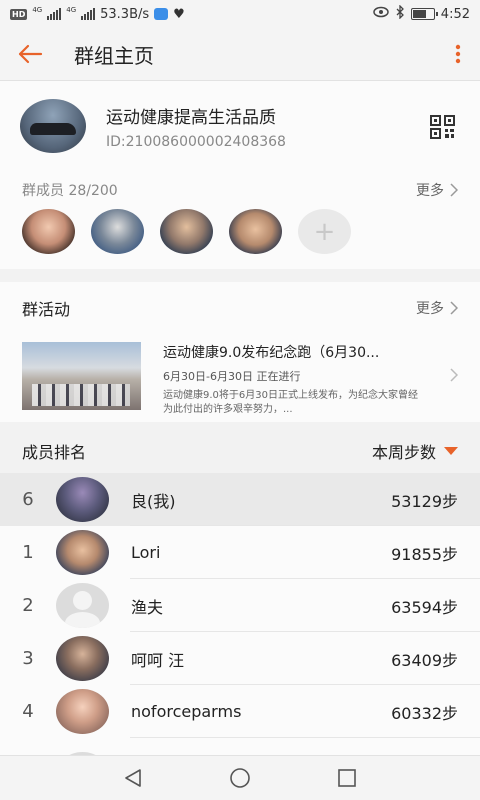 Image resolution: width=480 pixels, height=800 pixels. Describe the element at coordinates (424, 554) in the screenshot. I see `step-count: 91855步` at that location.